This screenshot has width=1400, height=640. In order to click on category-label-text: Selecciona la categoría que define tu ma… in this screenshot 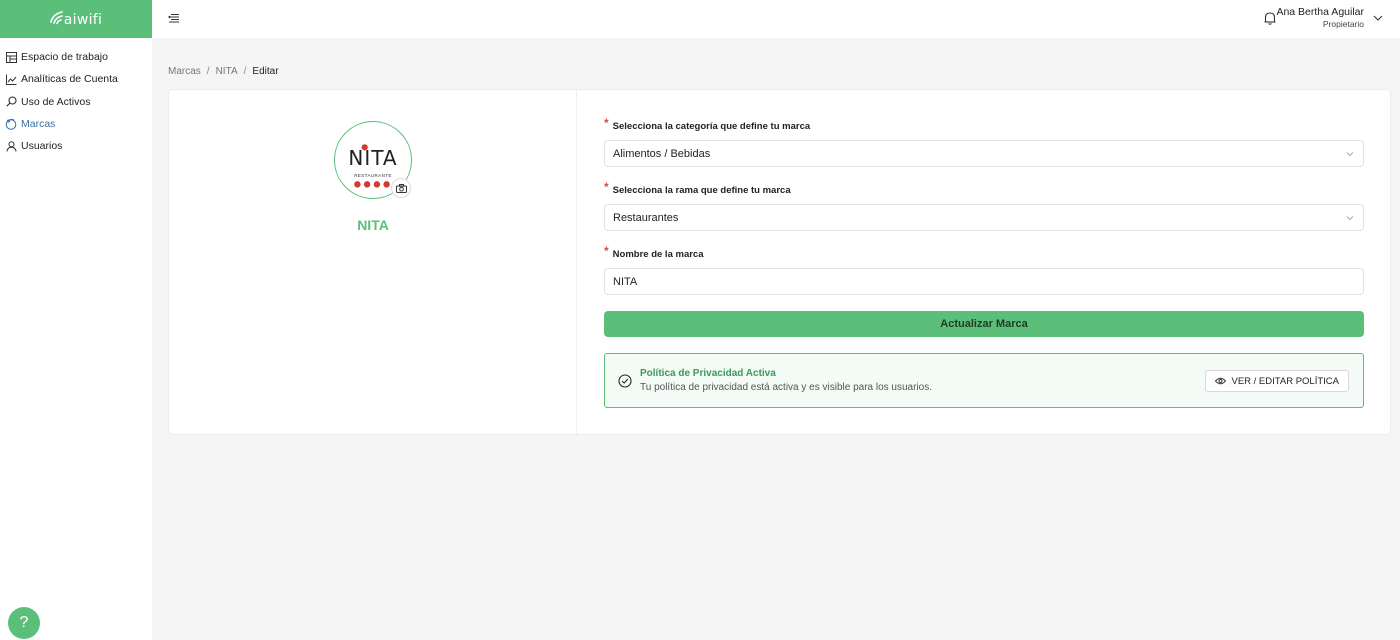, I will do `click(711, 126)`.